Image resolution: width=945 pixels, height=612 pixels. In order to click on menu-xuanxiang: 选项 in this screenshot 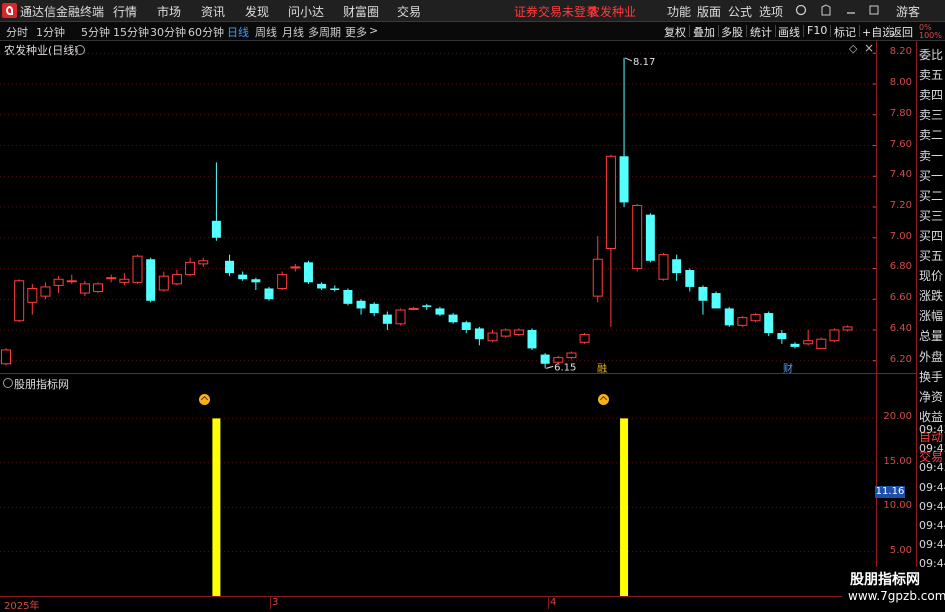, I will do `click(771, 11)`.